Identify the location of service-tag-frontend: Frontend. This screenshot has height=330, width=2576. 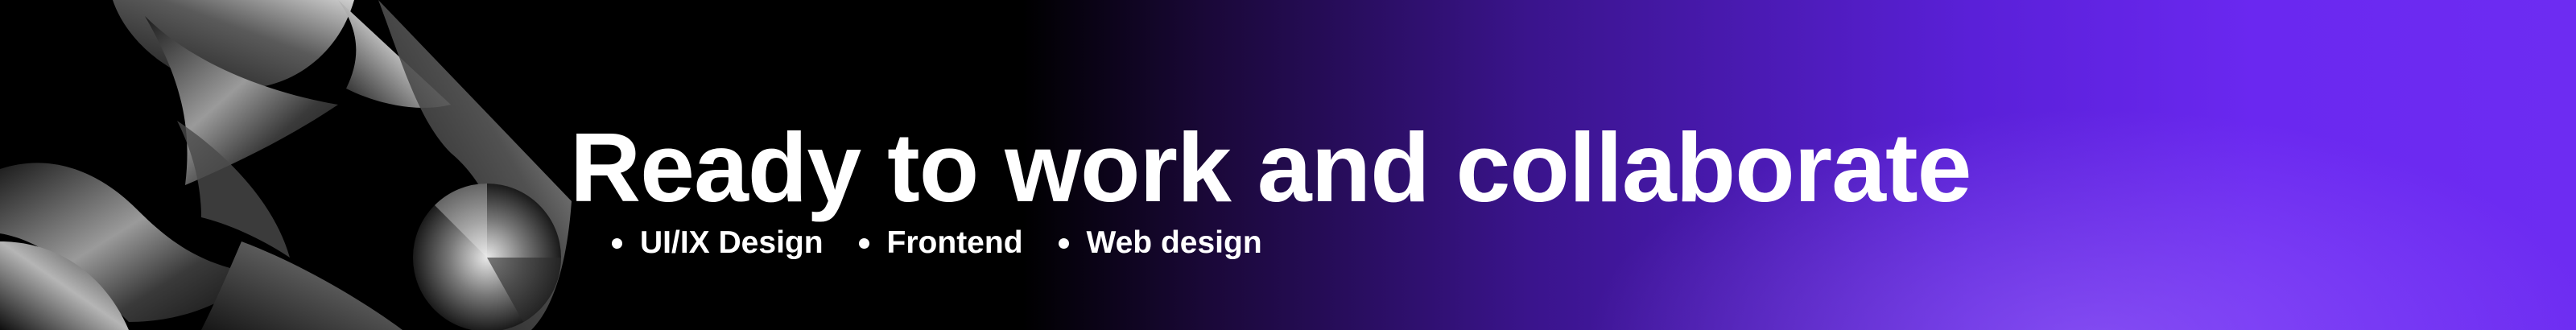
(940, 243).